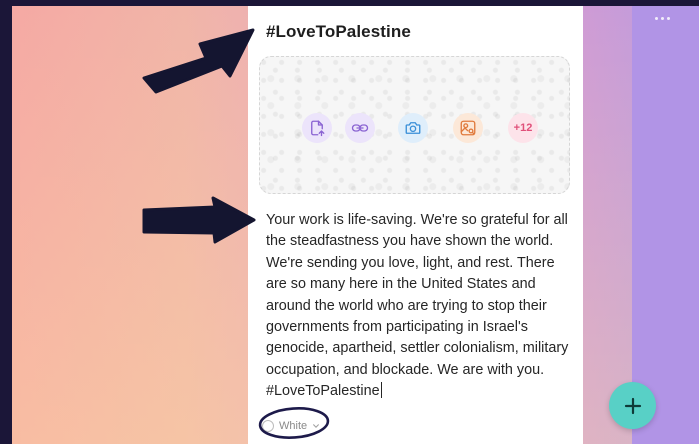  I want to click on more-horizontal-icon, so click(662, 18).